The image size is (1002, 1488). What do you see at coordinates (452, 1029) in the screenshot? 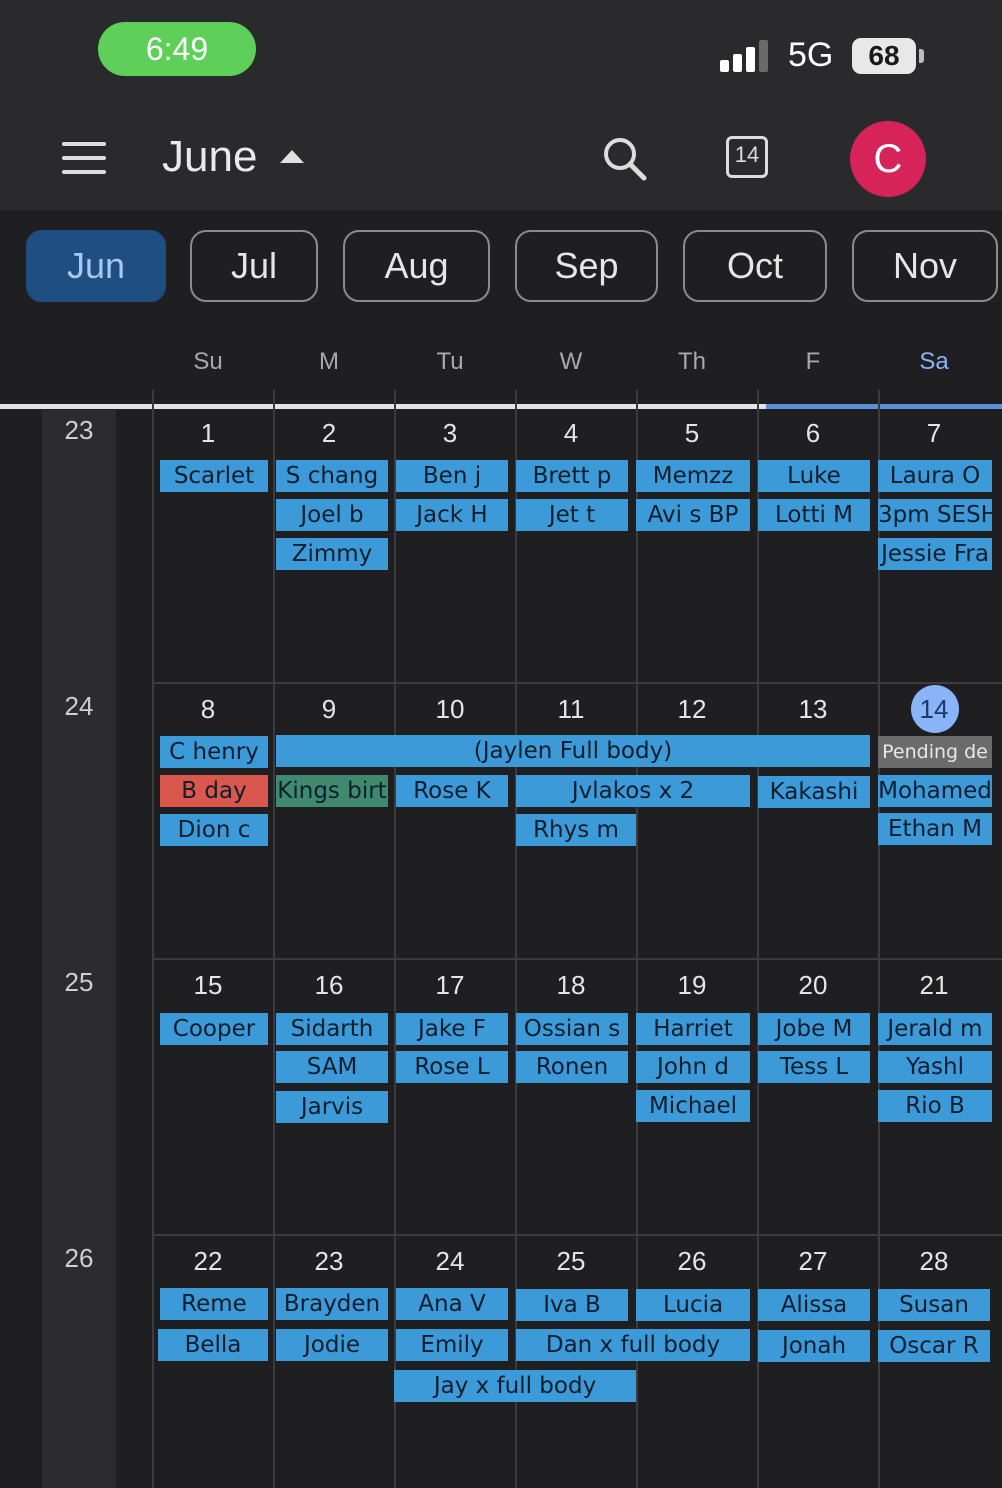
I see `event-chip: Jake F` at bounding box center [452, 1029].